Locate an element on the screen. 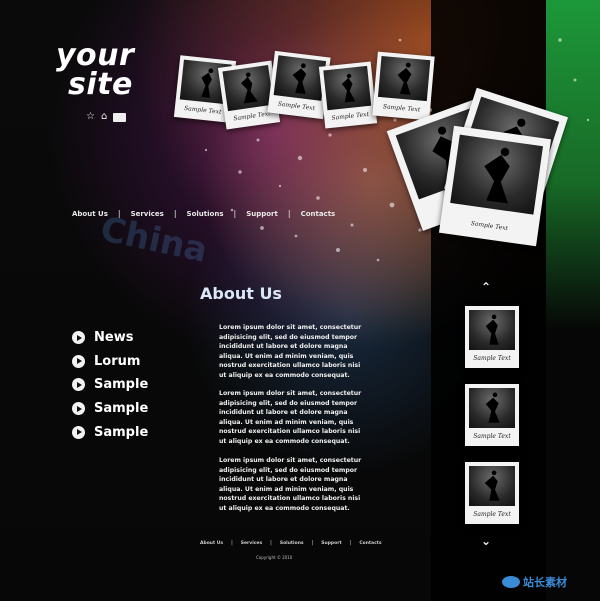  side-menu-item-lorum: Lorum is located at coordinates (110, 362).